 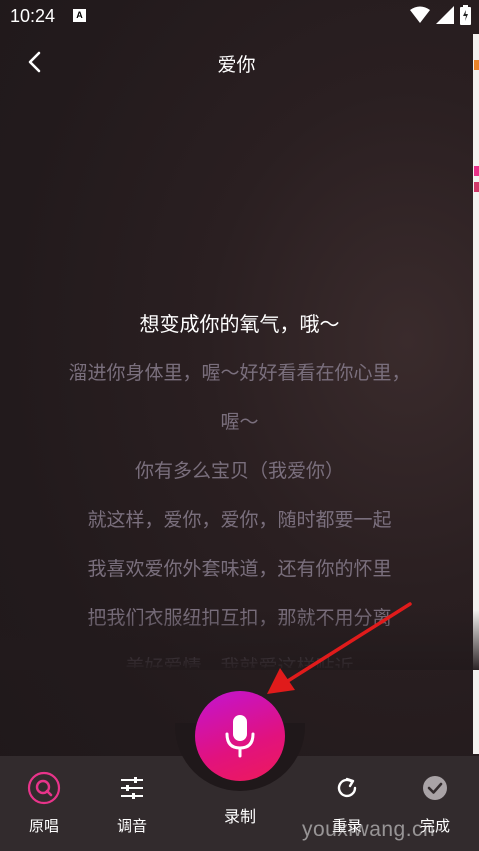 What do you see at coordinates (435, 788) in the screenshot?
I see `check-circle-icon` at bounding box center [435, 788].